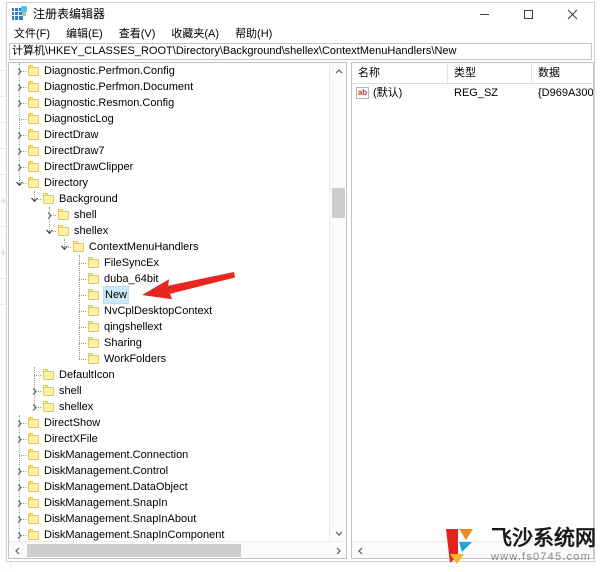 This screenshot has height=572, width=600. I want to click on tree-item: DiagnosticLog, so click(169, 119).